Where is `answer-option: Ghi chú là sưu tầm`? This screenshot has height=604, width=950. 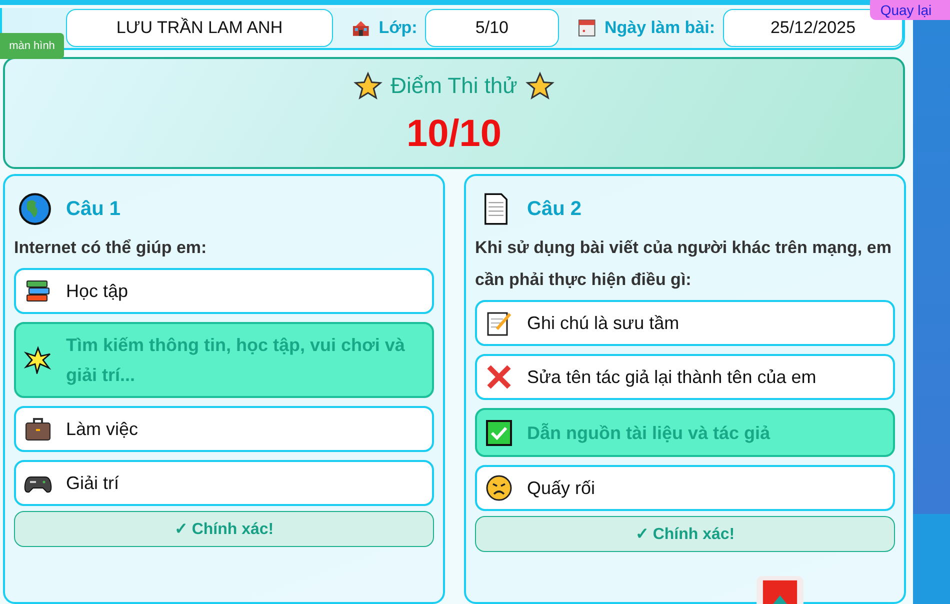 answer-option: Ghi chú là sưu tầm is located at coordinates (685, 323).